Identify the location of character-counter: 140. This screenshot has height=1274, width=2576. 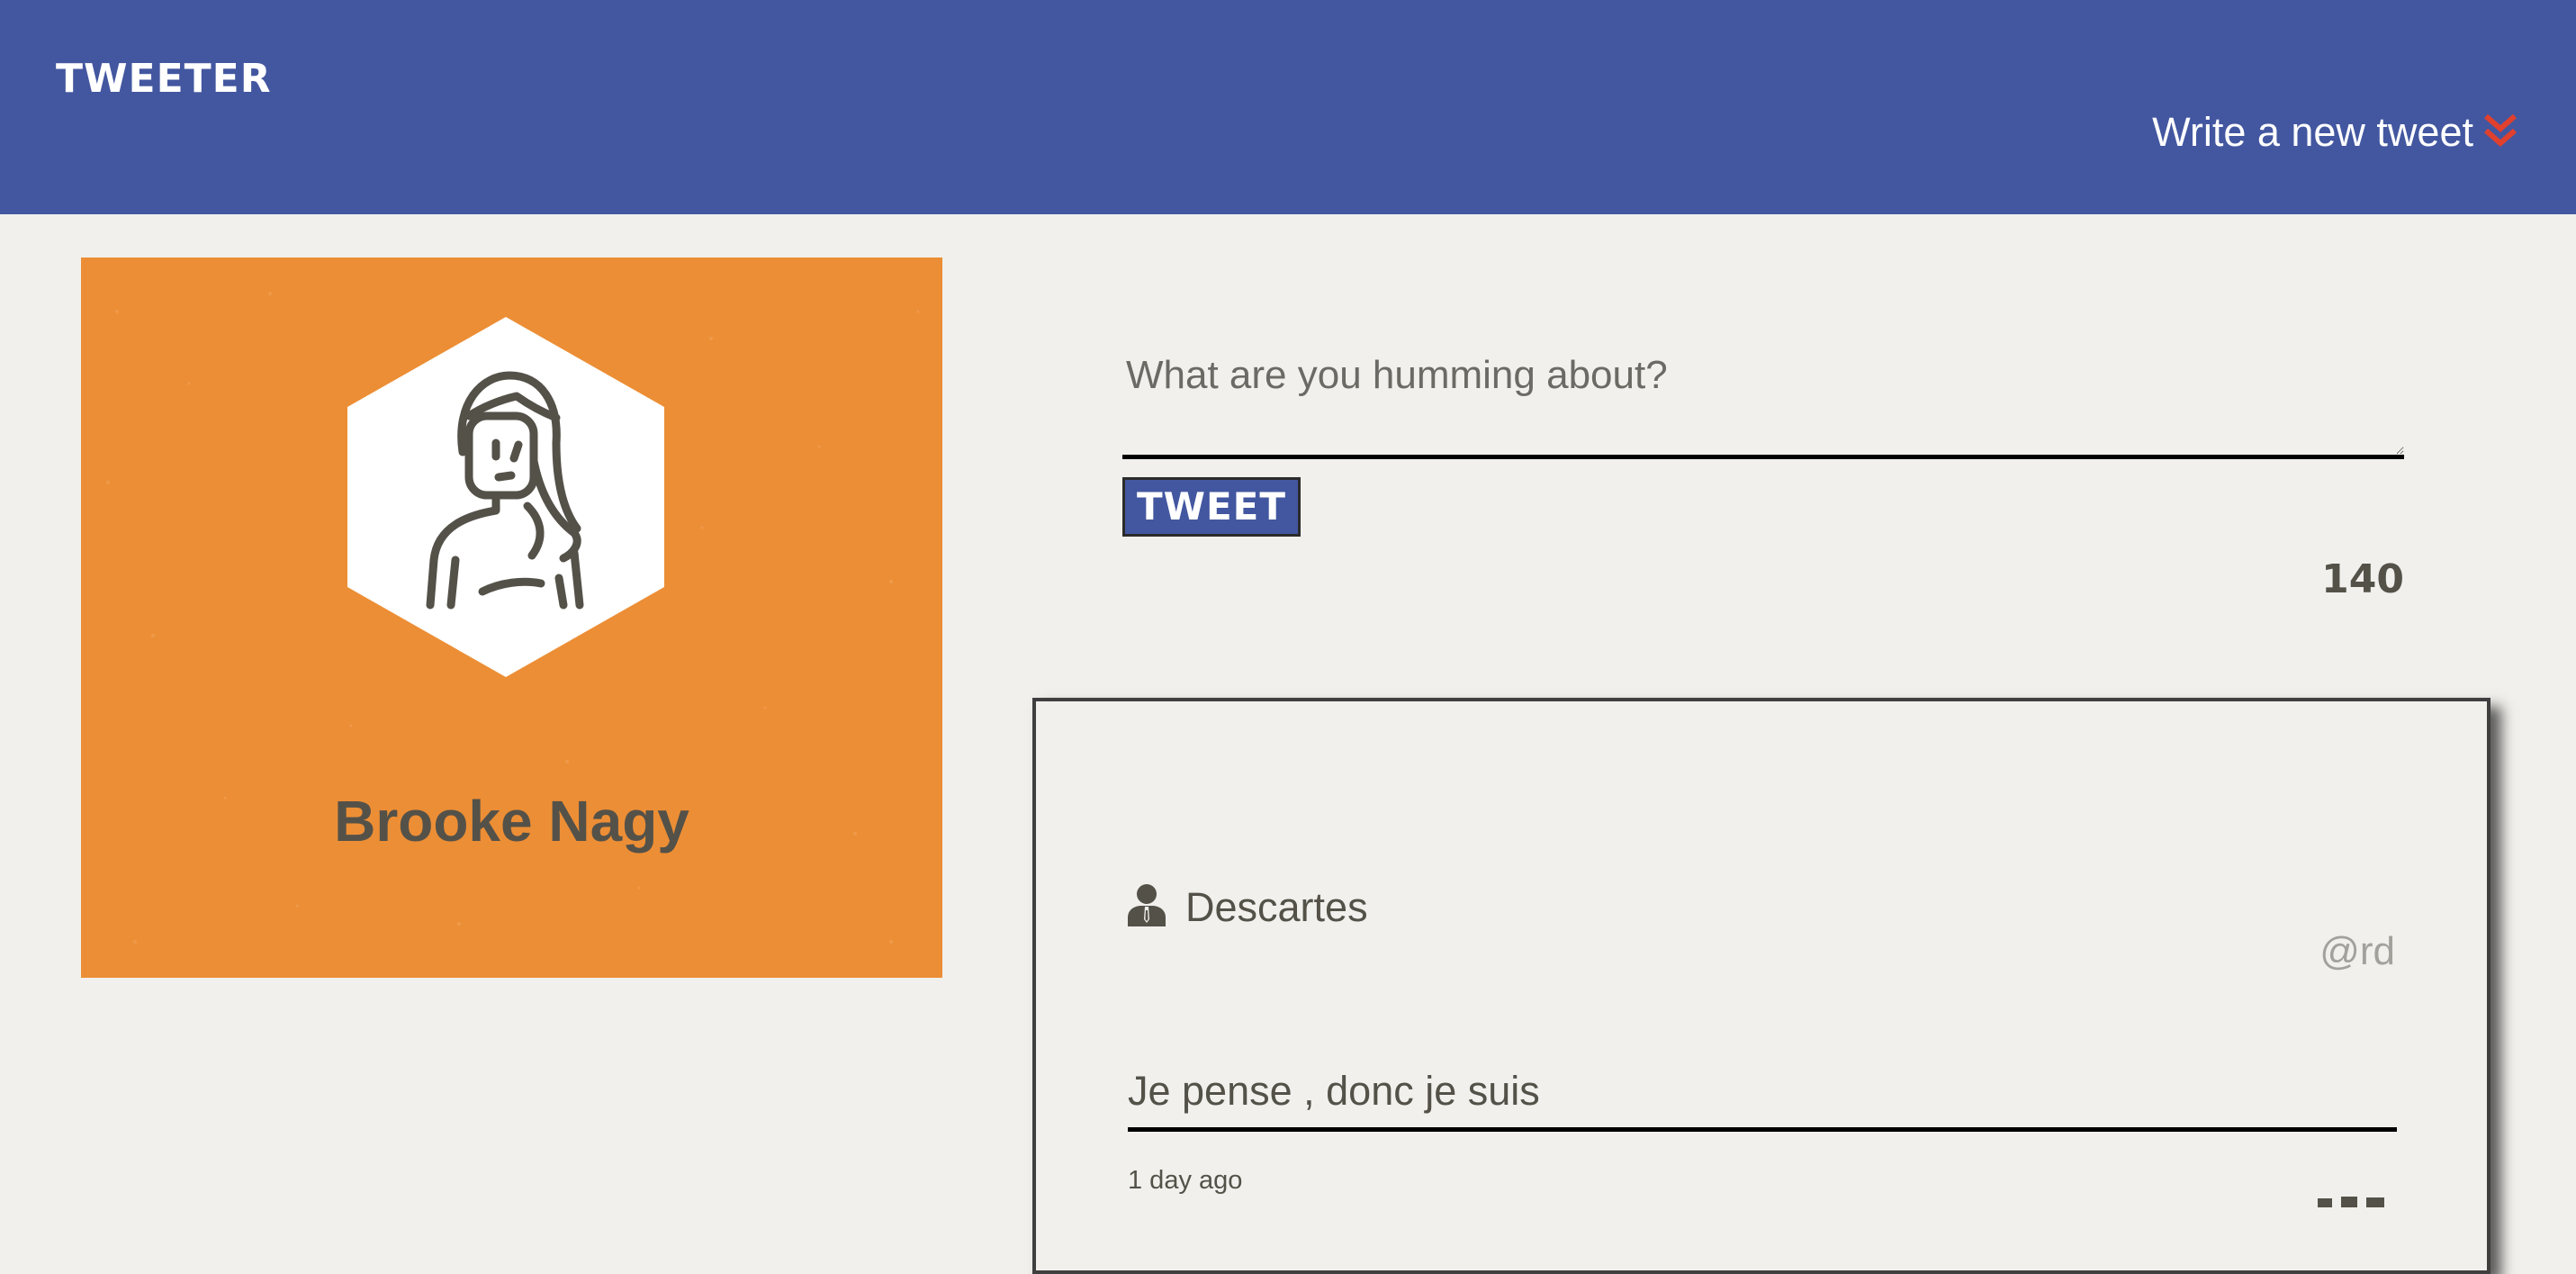
(2362, 579).